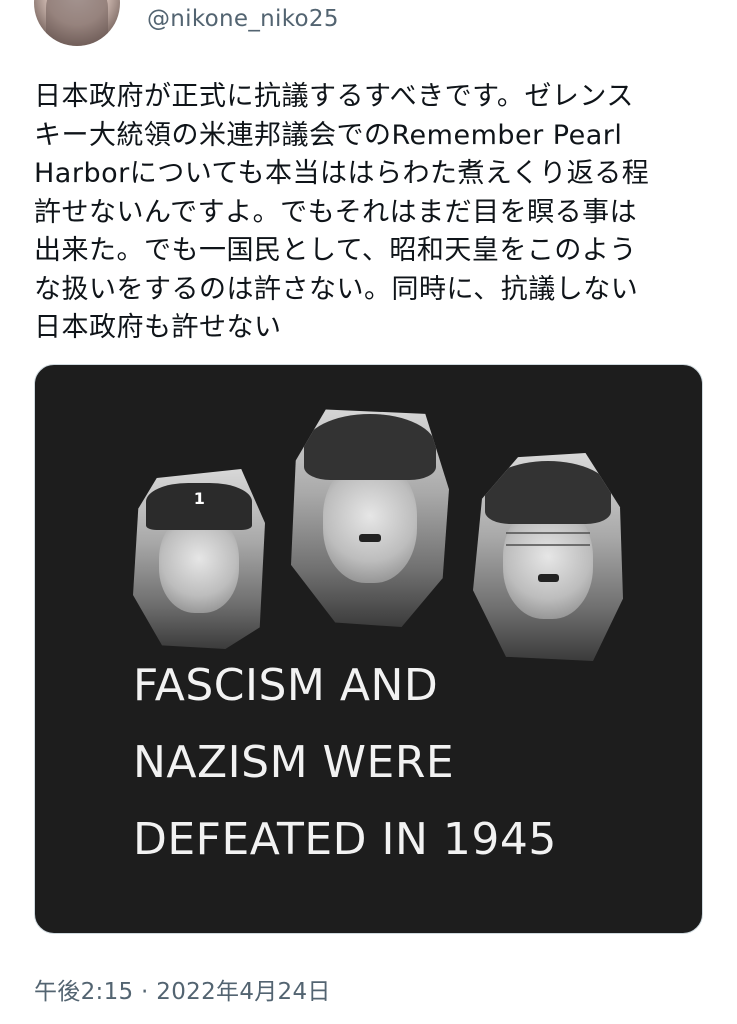 This screenshot has height=1024, width=737. I want to click on avatar, so click(77, 23).